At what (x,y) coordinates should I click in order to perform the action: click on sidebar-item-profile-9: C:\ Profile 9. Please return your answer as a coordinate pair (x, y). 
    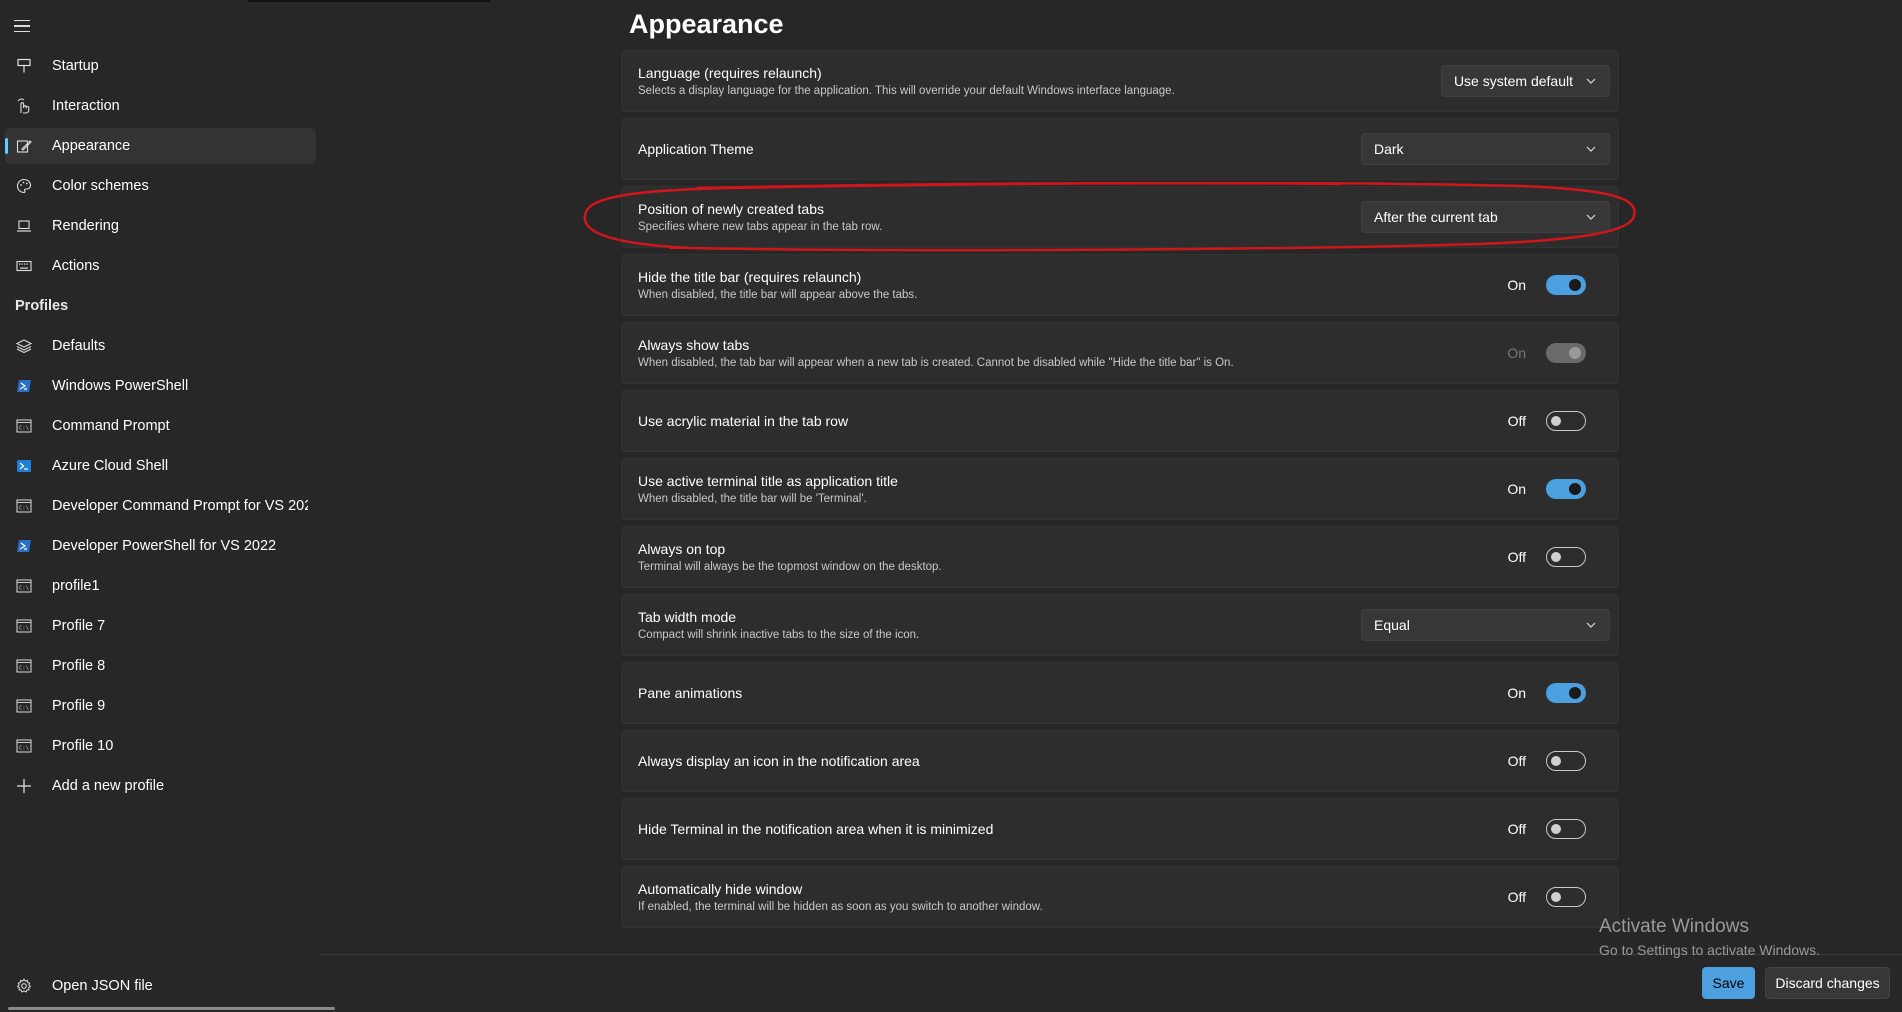
    Looking at the image, I should click on (160, 706).